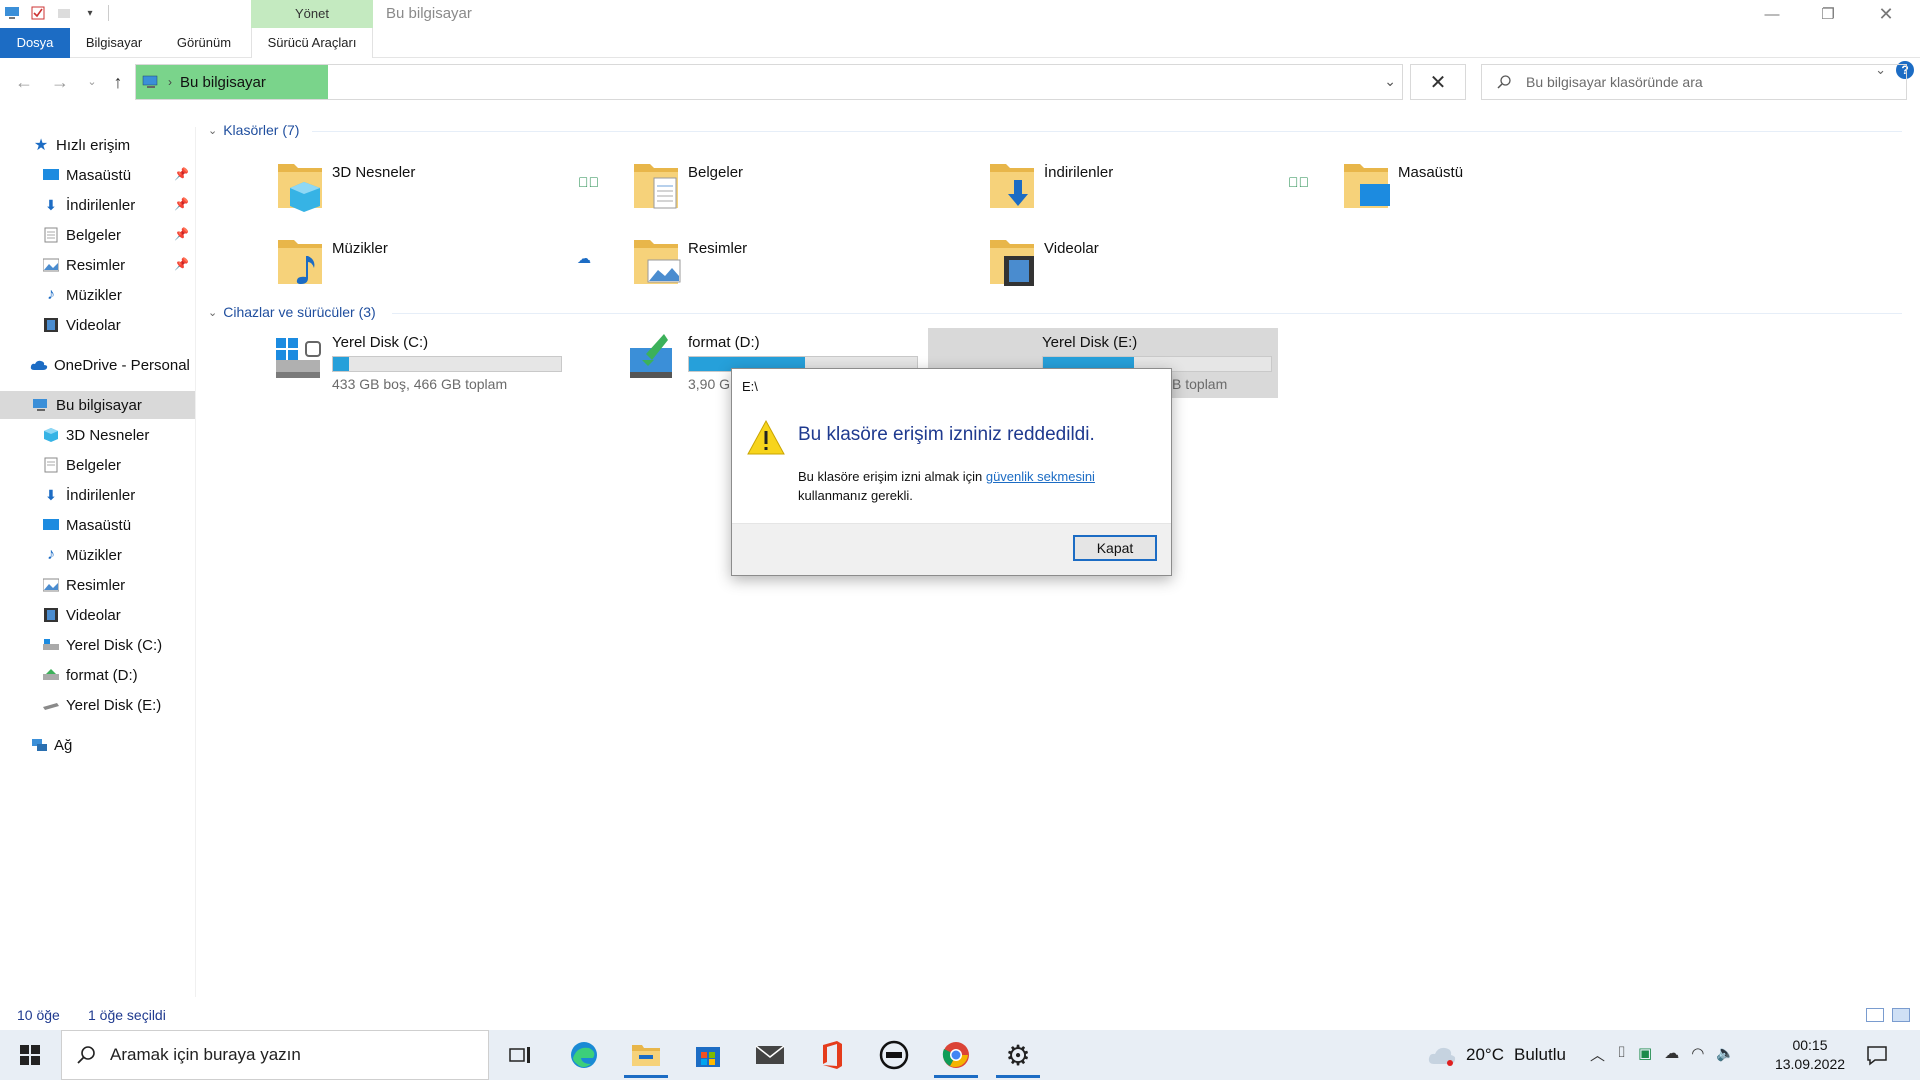 The width and height of the screenshot is (1920, 1080). Describe the element at coordinates (1772, 14) in the screenshot. I see `minimize-button: —` at that location.